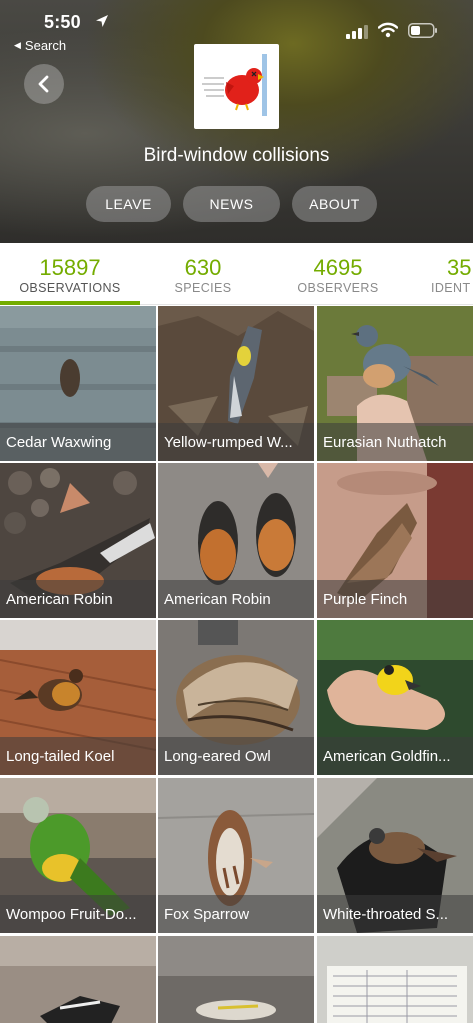 This screenshot has width=473, height=1023. Describe the element at coordinates (45, 45) in the screenshot. I see `back-to-search-label: Search` at that location.